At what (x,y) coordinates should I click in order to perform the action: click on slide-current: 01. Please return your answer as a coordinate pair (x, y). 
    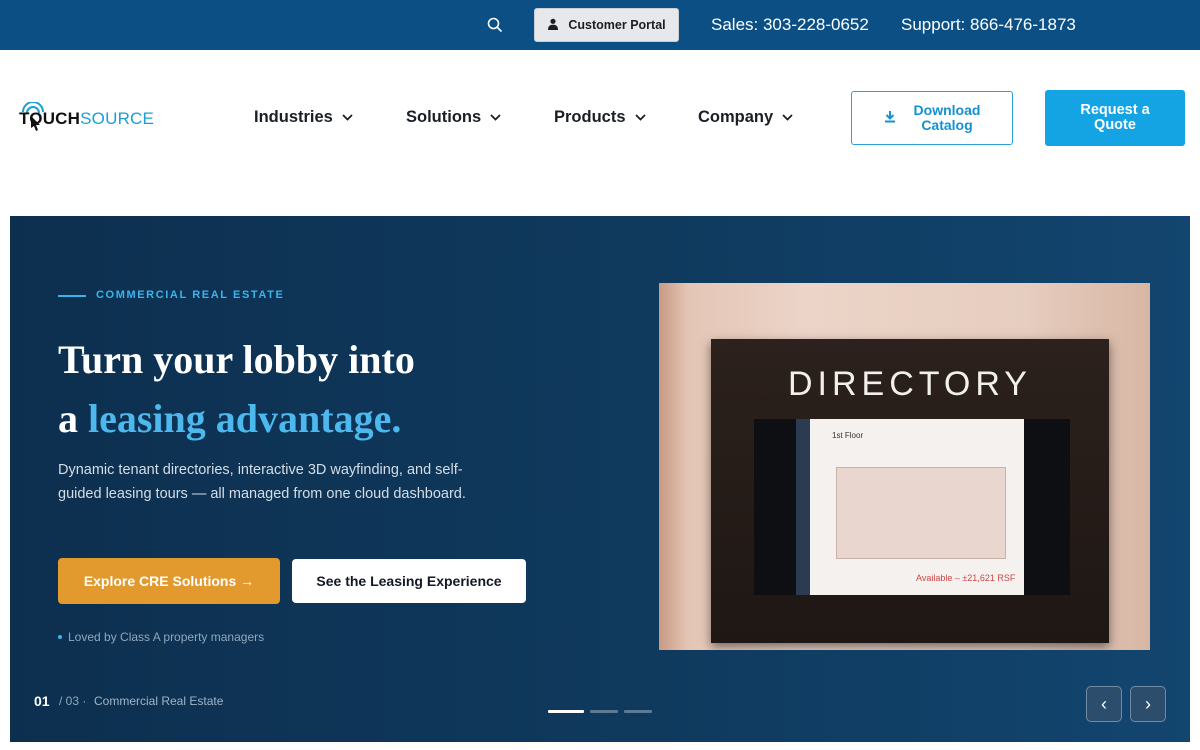
    Looking at the image, I should click on (42, 701).